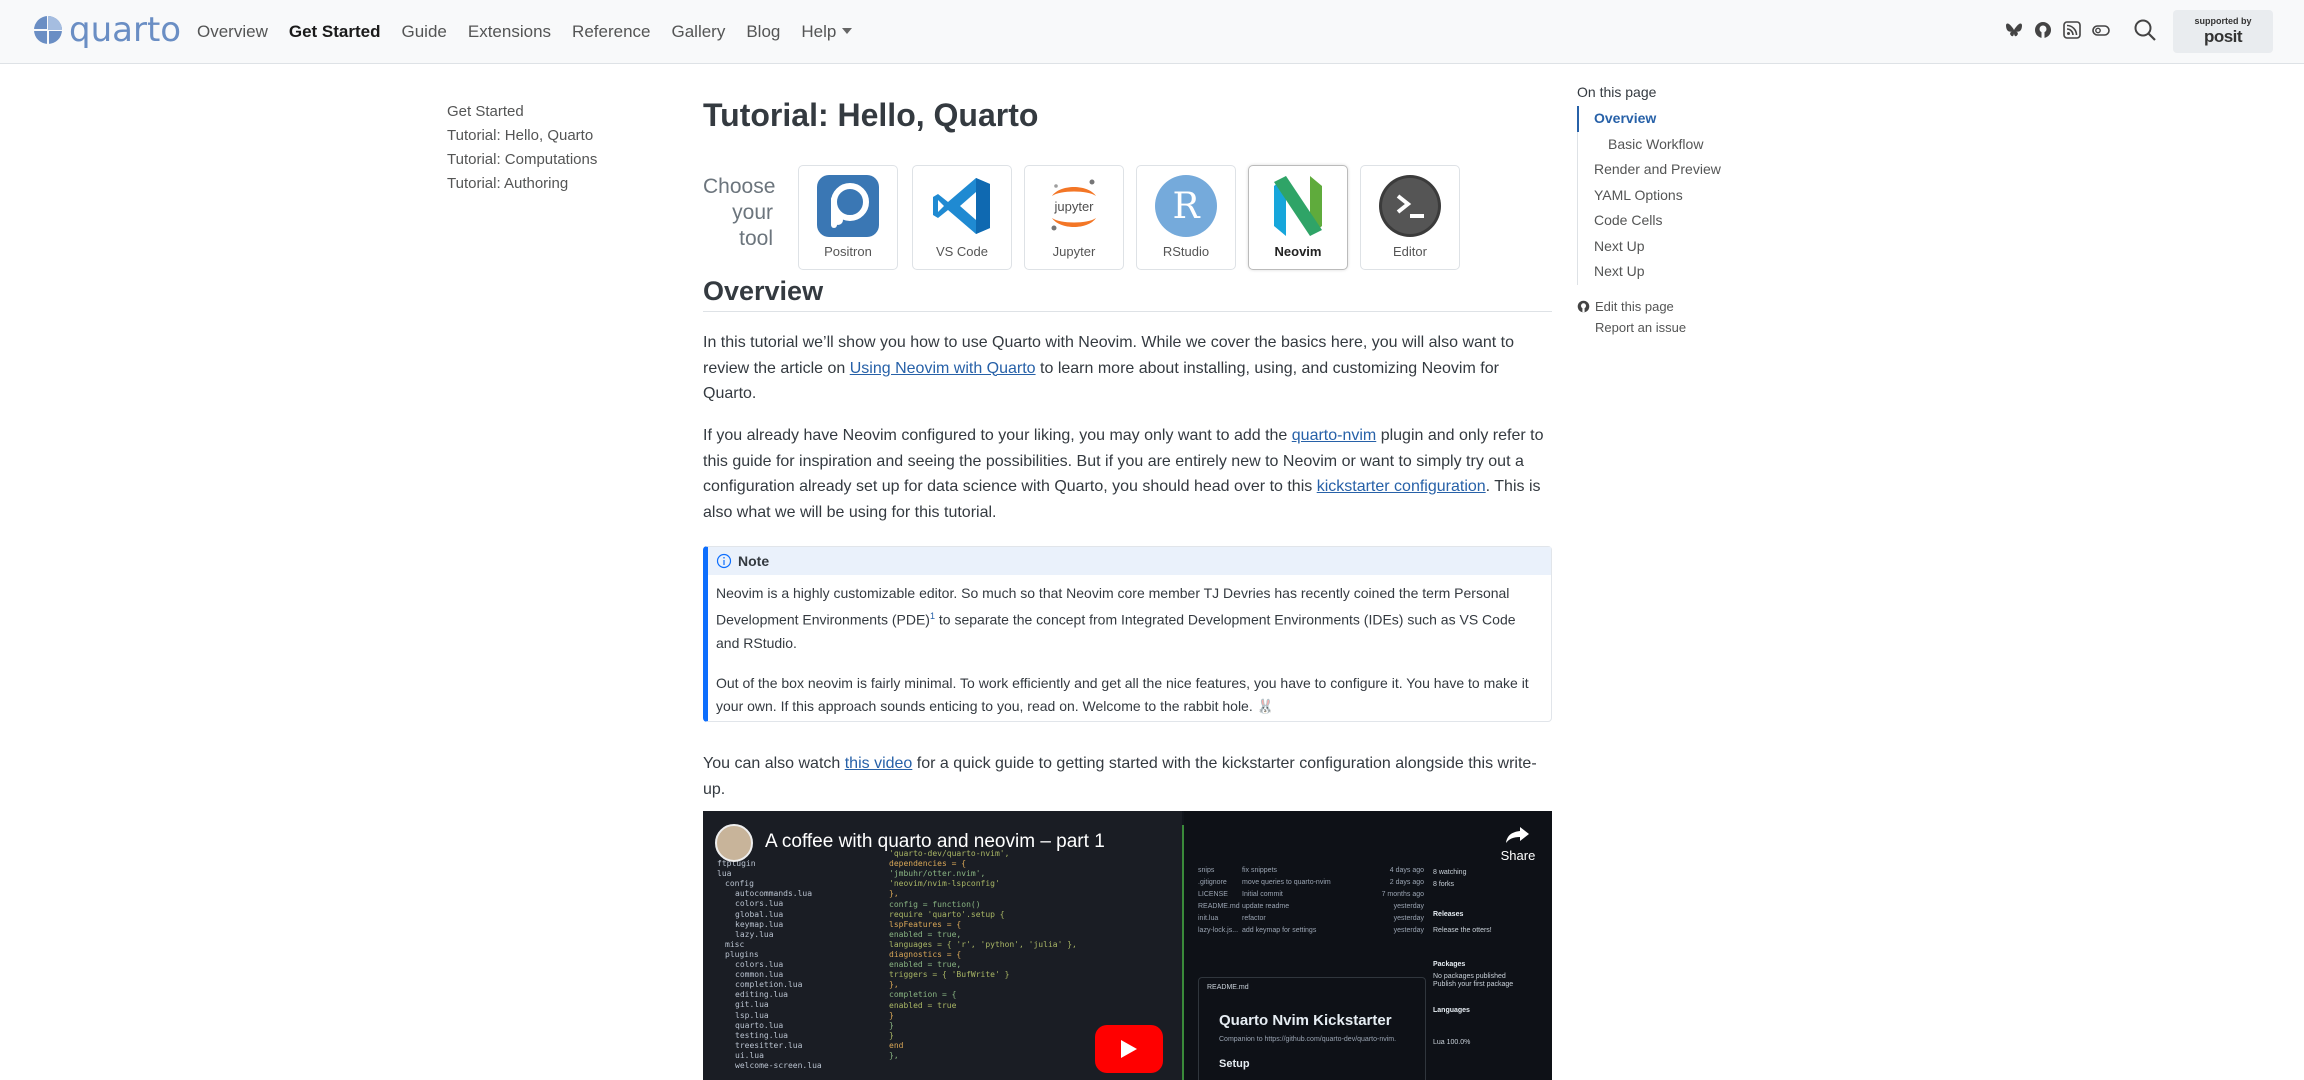 The image size is (2304, 1080). Describe the element at coordinates (1657, 170) in the screenshot. I see `toc-item-render-preview: Render and Preview` at that location.